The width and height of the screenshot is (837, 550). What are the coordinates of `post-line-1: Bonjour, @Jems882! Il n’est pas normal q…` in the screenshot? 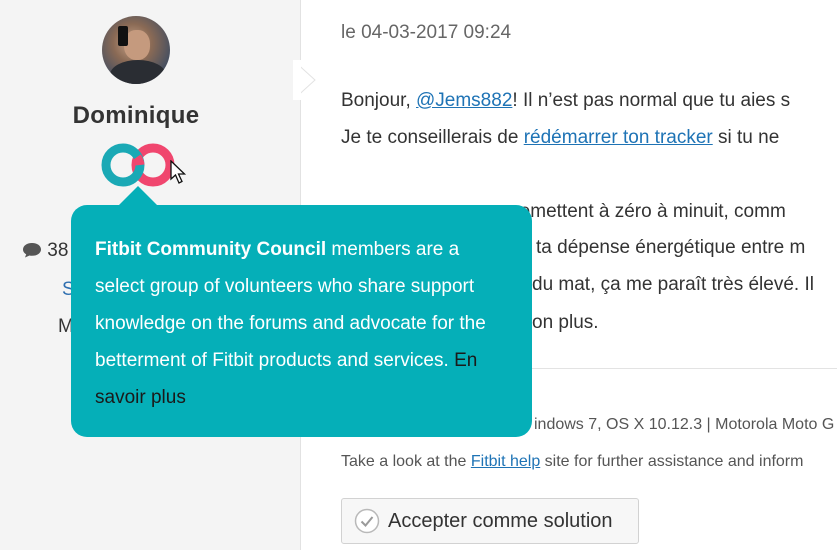 It's located at (565, 101).